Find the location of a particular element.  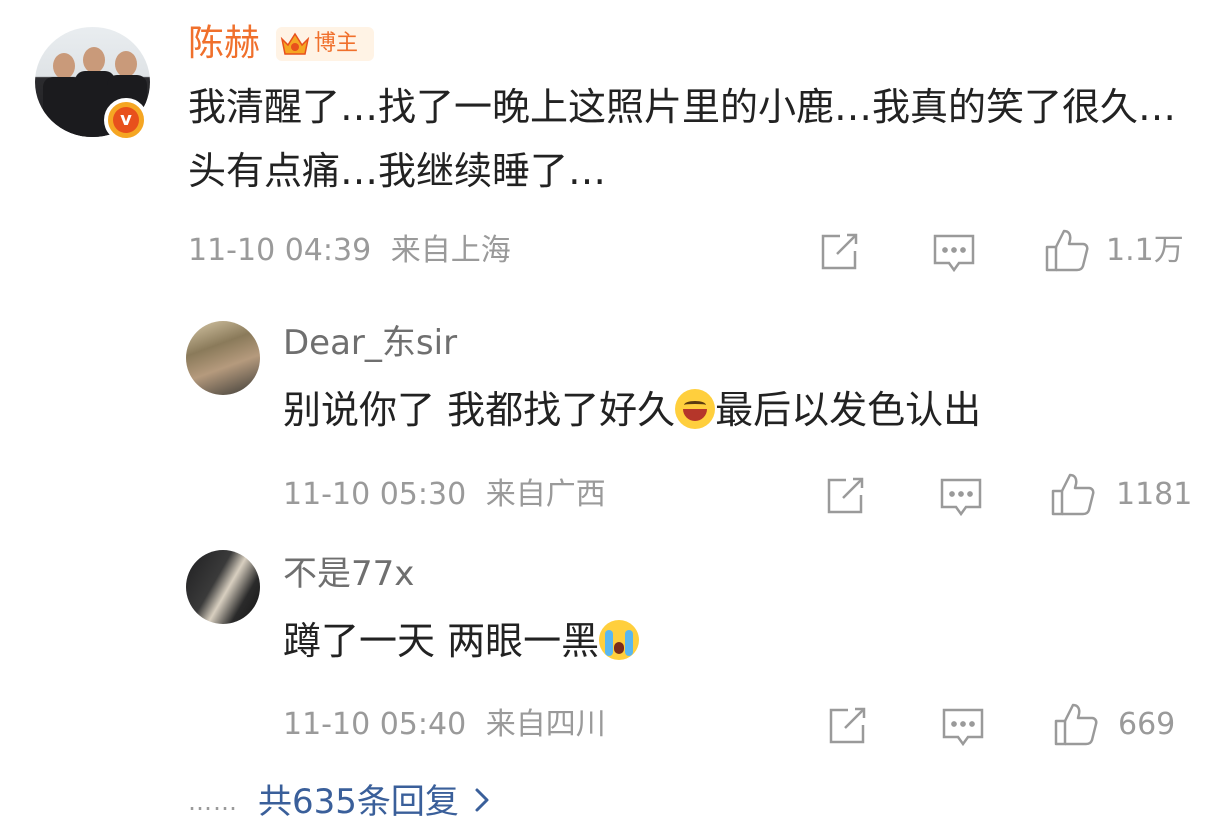

reply-text: 蹲了一天 两眼一黑 is located at coordinates (461, 641).